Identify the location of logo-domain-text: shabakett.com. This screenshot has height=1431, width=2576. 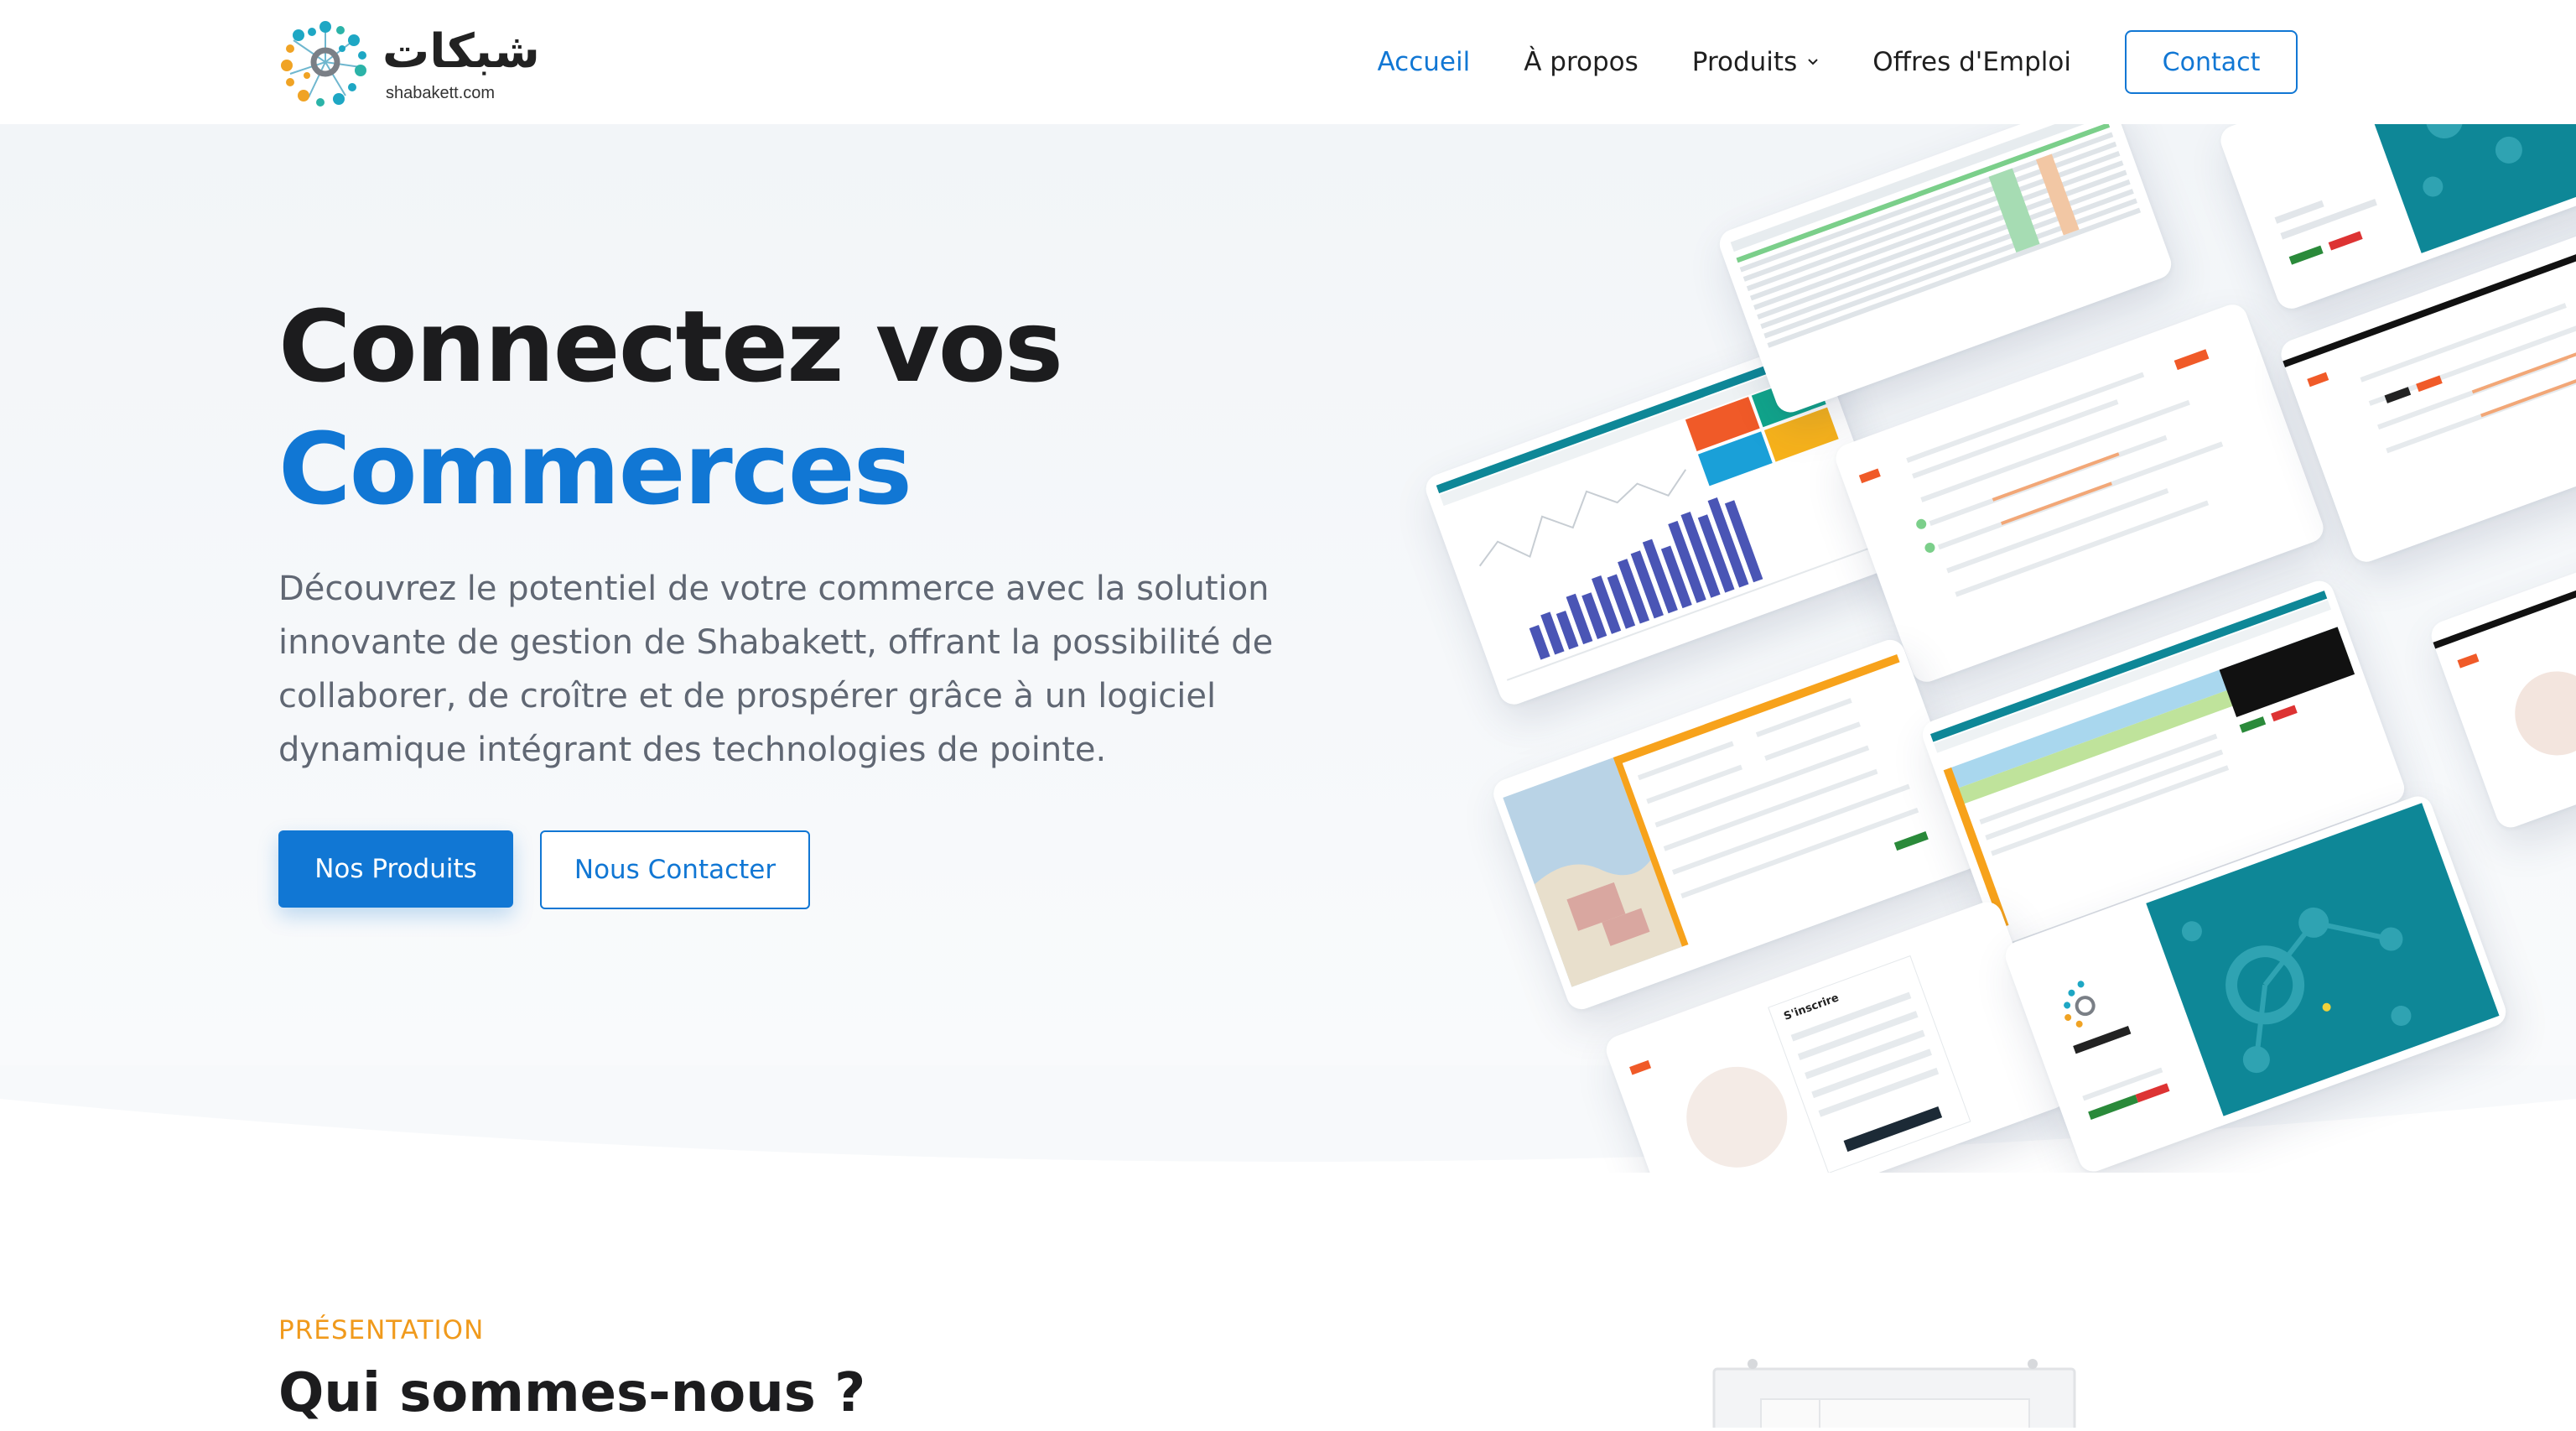
(441, 93).